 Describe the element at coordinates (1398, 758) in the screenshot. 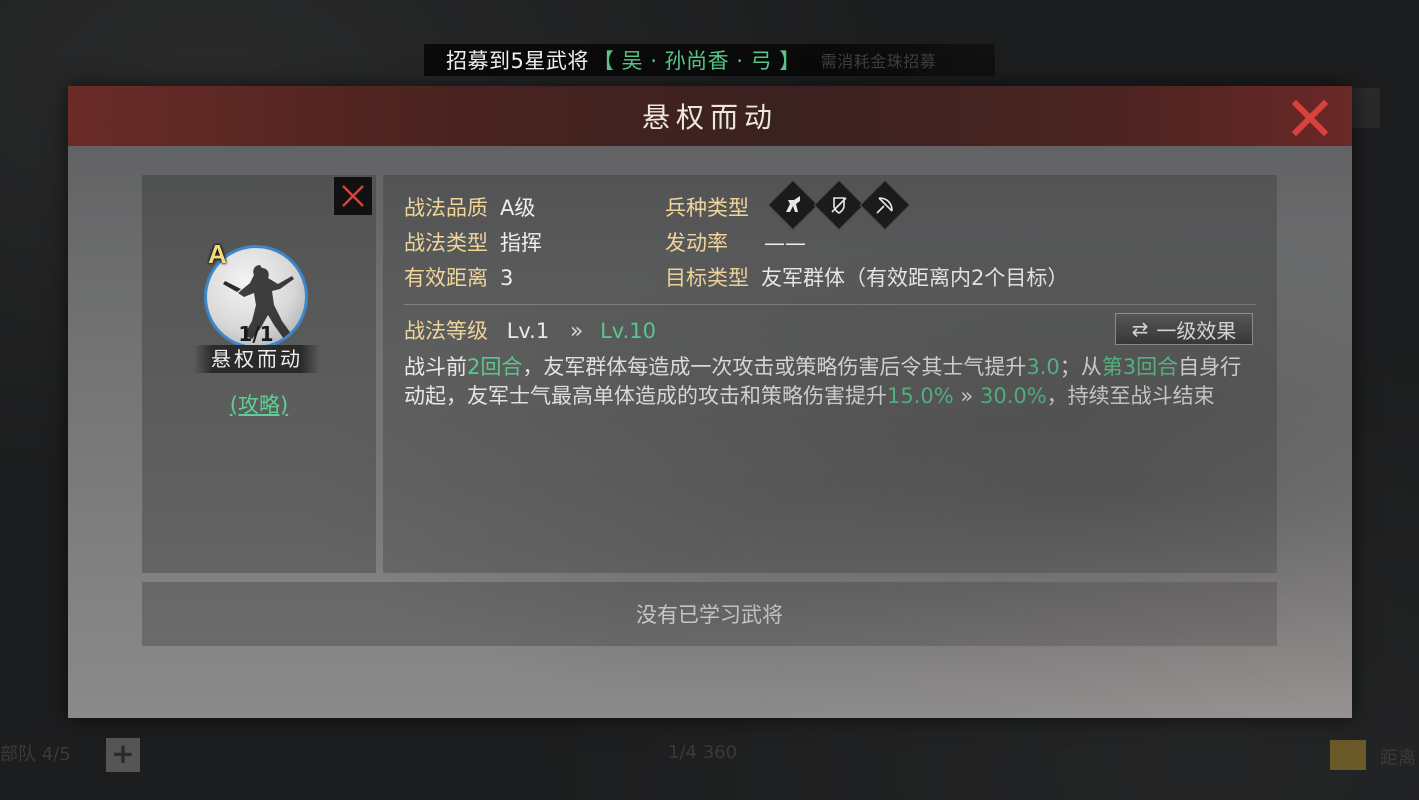

I see `footer-right-text: 距离` at that location.